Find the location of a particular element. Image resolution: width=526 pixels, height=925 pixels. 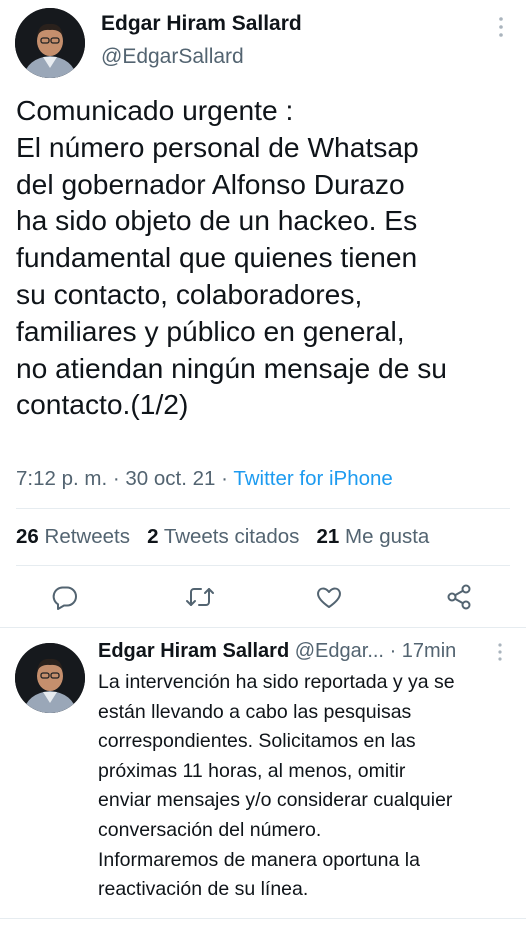

retweets-count: 26 is located at coordinates (27, 536).